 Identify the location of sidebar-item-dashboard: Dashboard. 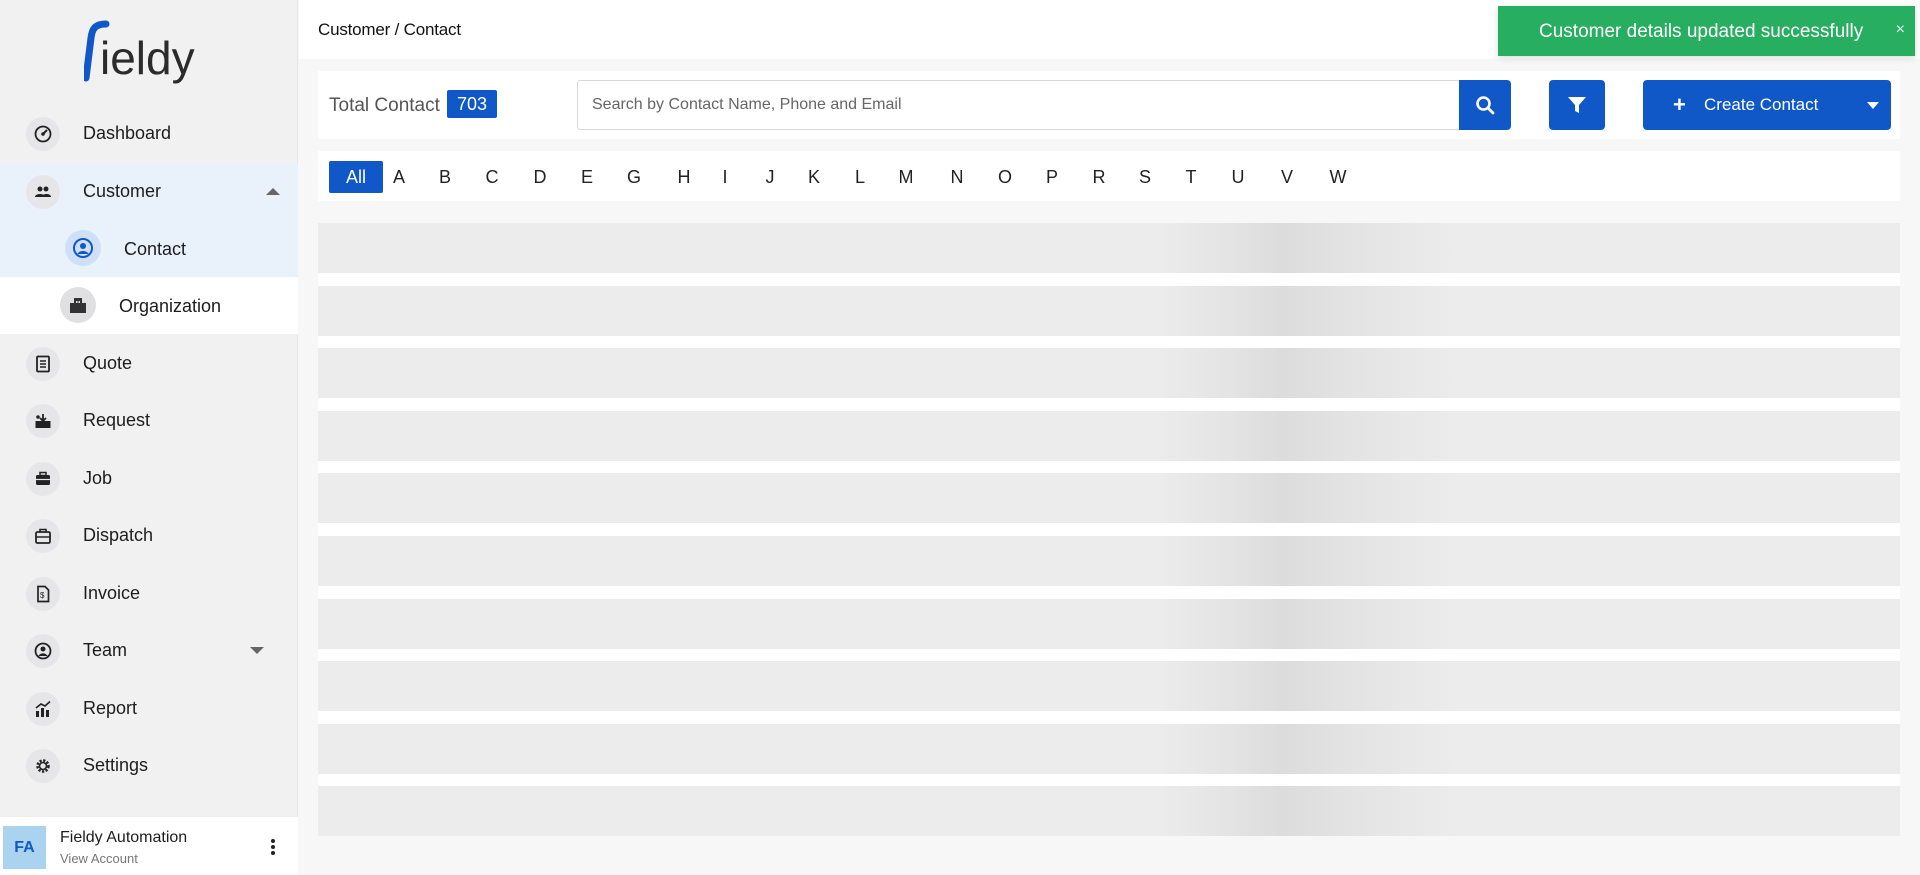
(149, 133).